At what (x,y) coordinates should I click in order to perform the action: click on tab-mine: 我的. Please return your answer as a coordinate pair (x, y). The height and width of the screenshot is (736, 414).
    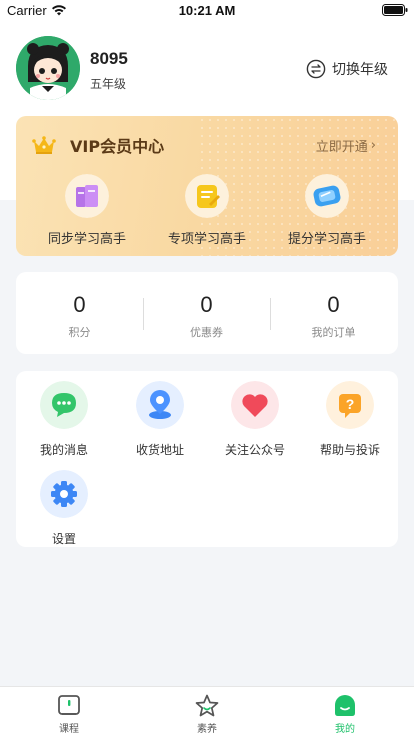
    Looking at the image, I should click on (345, 714).